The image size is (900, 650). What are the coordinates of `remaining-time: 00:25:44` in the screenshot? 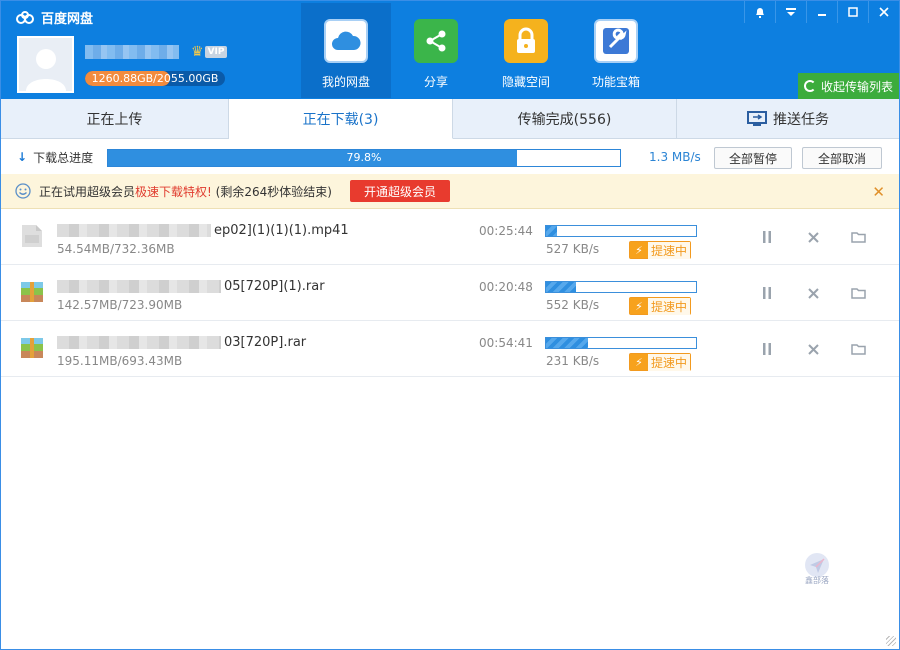 It's located at (506, 231).